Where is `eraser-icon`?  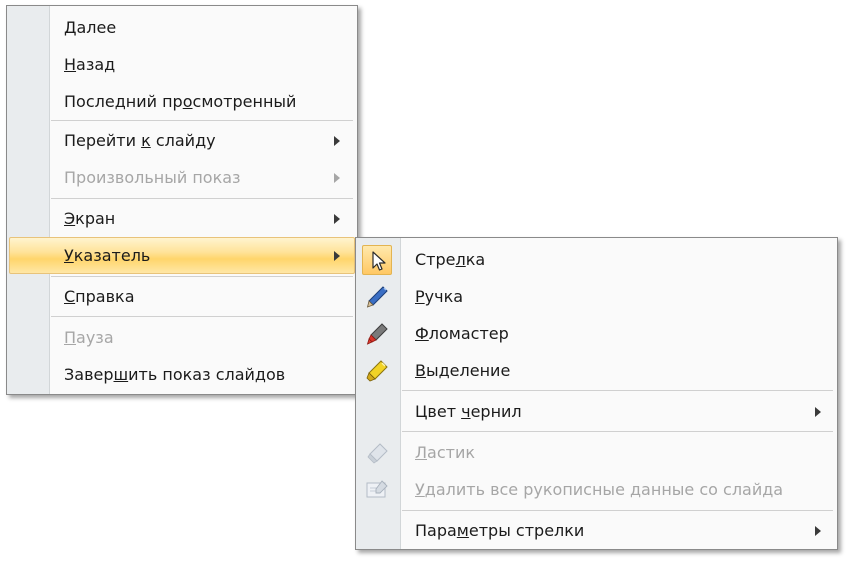 eraser-icon is located at coordinates (377, 453).